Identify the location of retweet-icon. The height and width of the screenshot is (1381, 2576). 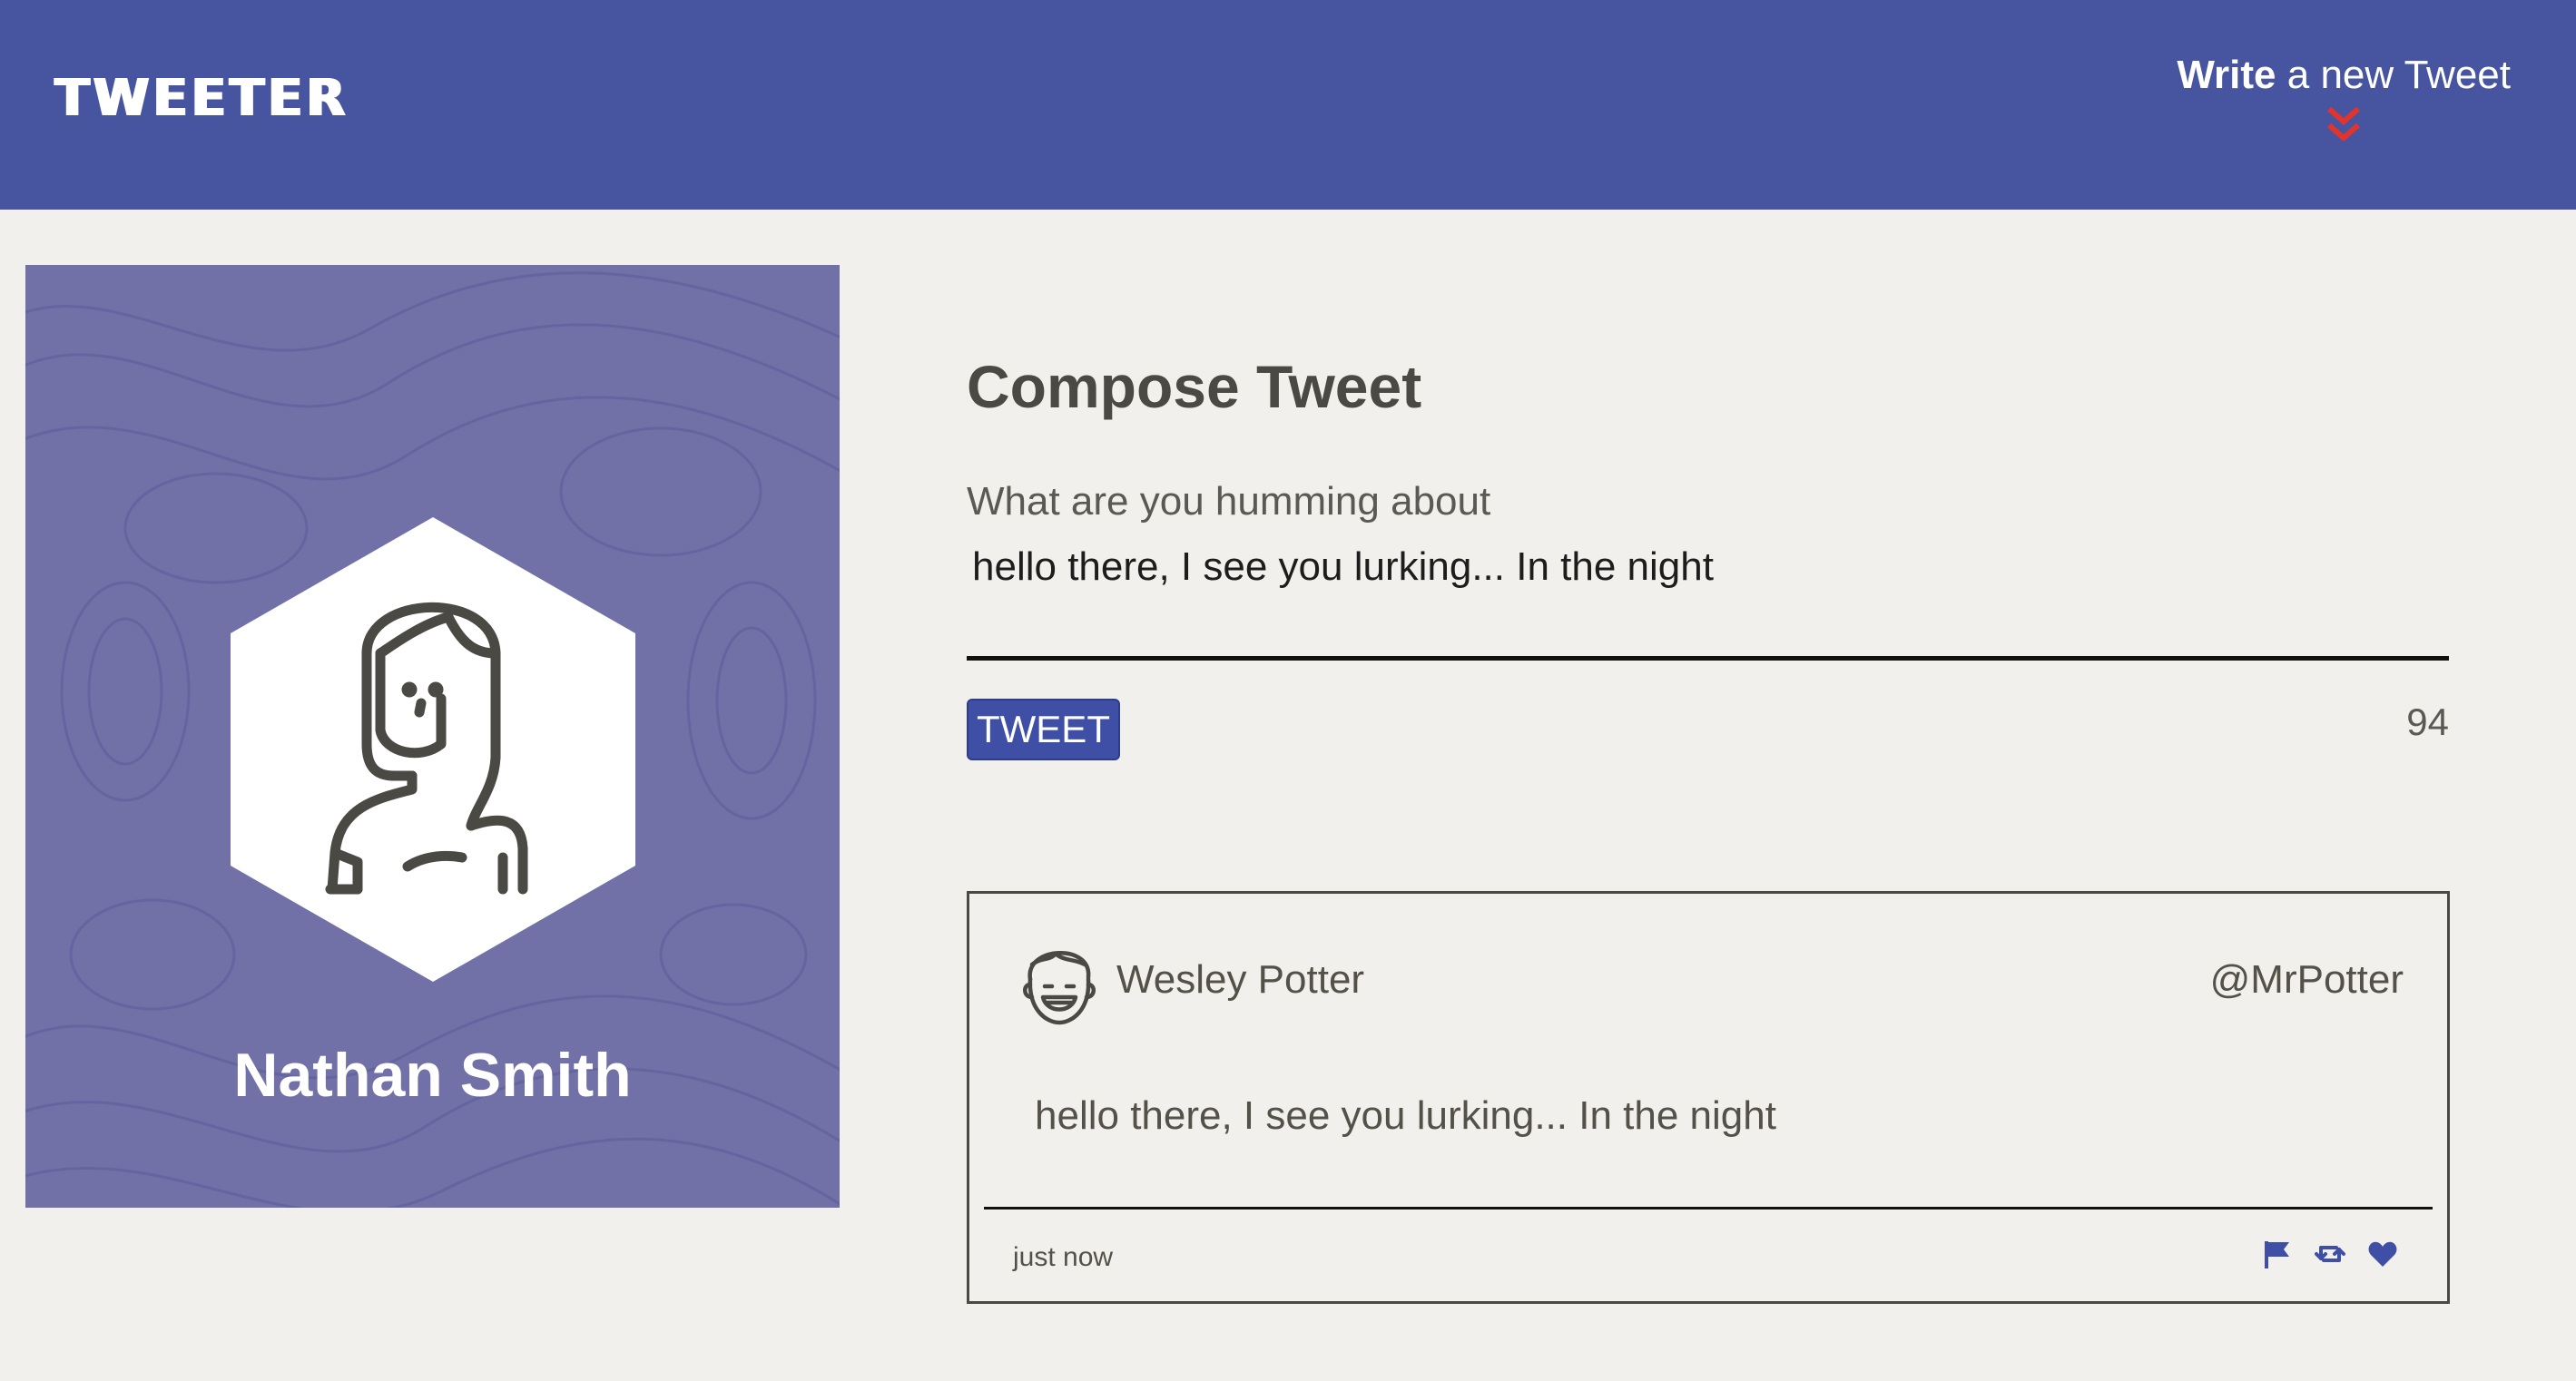
(2330, 1254).